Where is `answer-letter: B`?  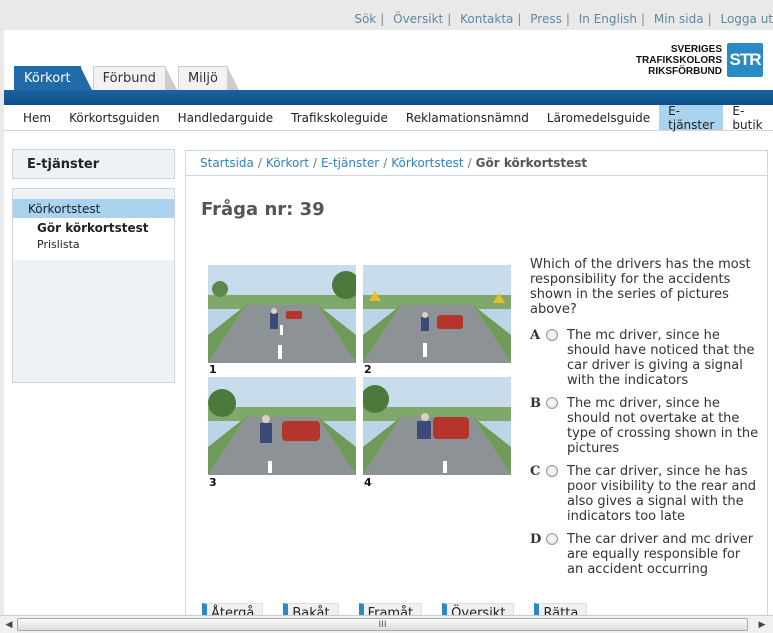 answer-letter: B is located at coordinates (535, 403).